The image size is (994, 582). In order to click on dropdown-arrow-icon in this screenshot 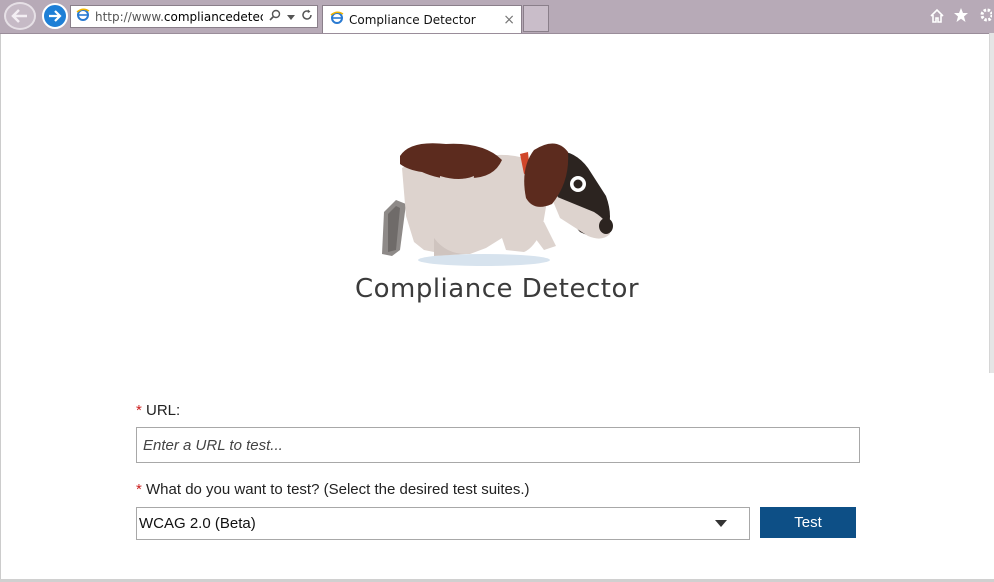, I will do `click(291, 17)`.